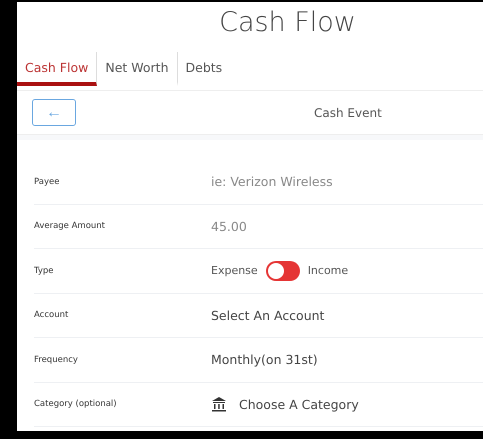  Describe the element at coordinates (52, 315) in the screenshot. I see `field-label: Account` at that location.